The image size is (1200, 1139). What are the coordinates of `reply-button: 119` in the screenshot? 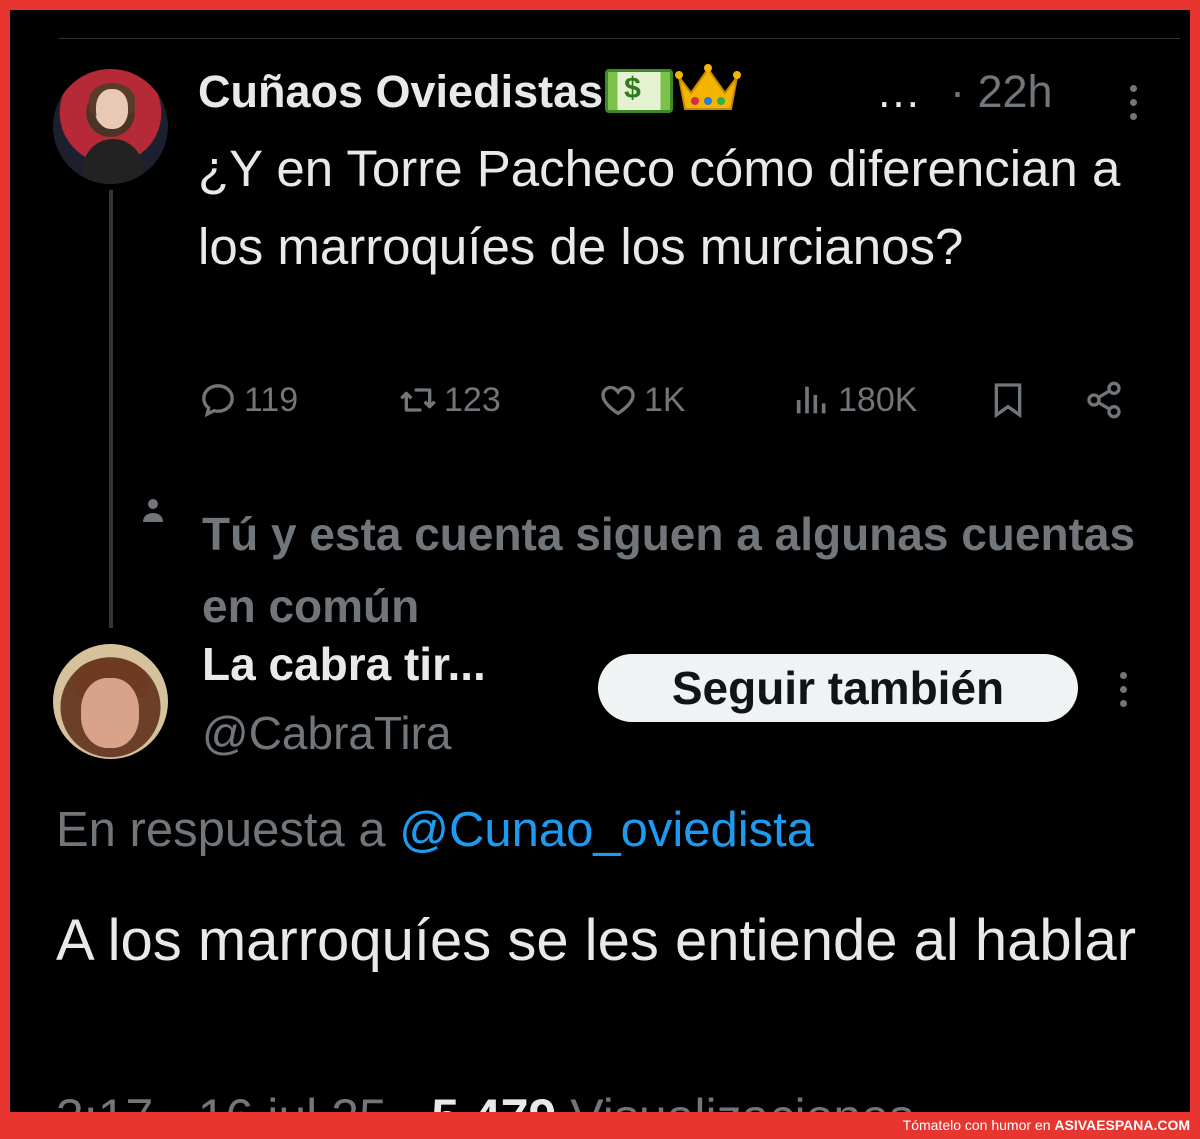 It's located at (248, 400).